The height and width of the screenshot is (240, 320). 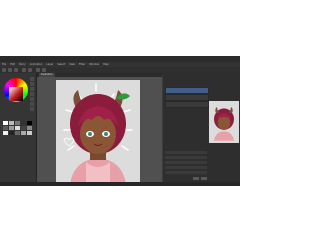 I want to click on save-button, so click(x=16, y=70).